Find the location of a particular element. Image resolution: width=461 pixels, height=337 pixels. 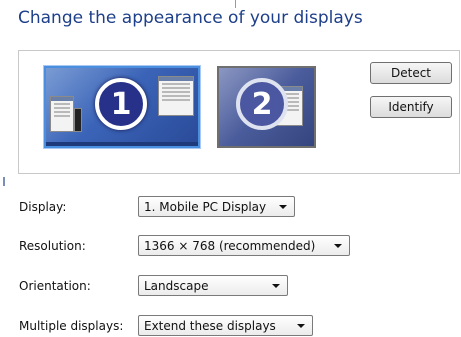

resolution-select: 1366 × 768 (recommended) is located at coordinates (244, 245).